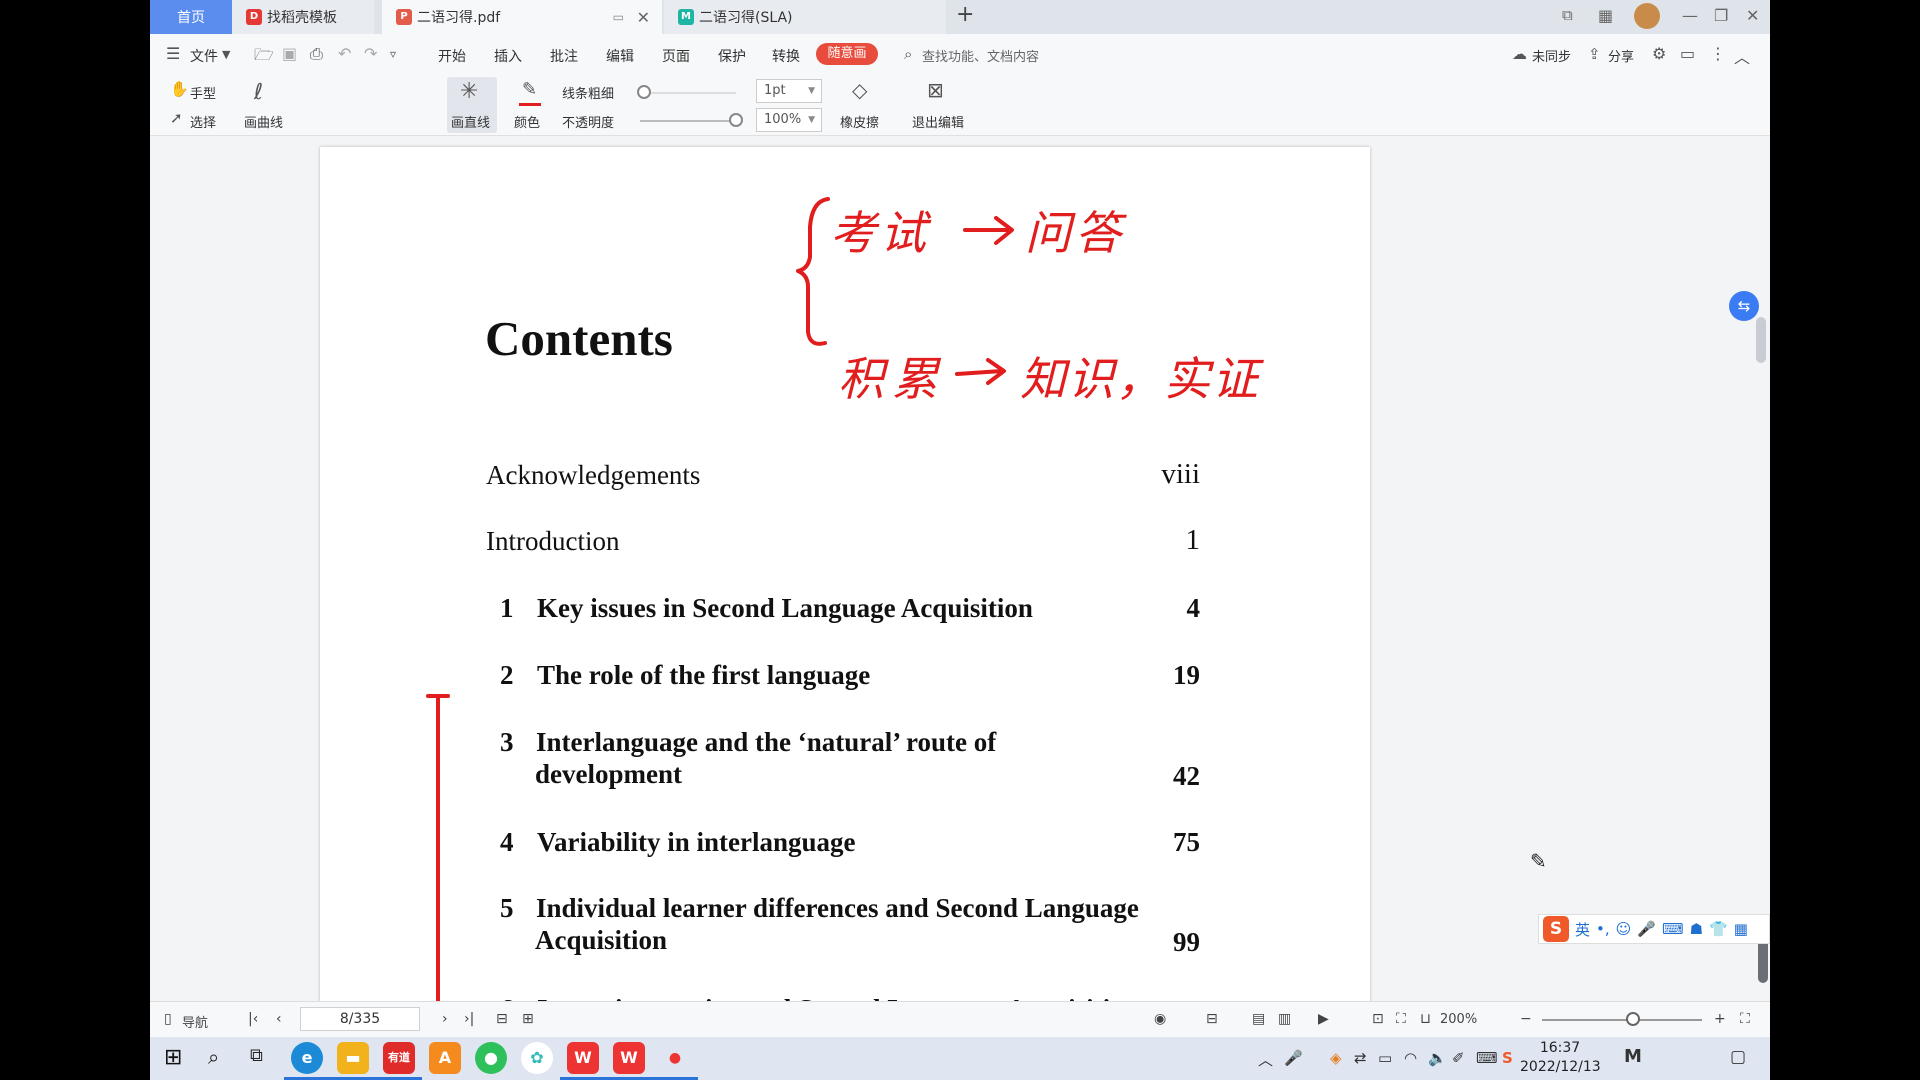  I want to click on chevron-down-icon: ▼, so click(226, 54).